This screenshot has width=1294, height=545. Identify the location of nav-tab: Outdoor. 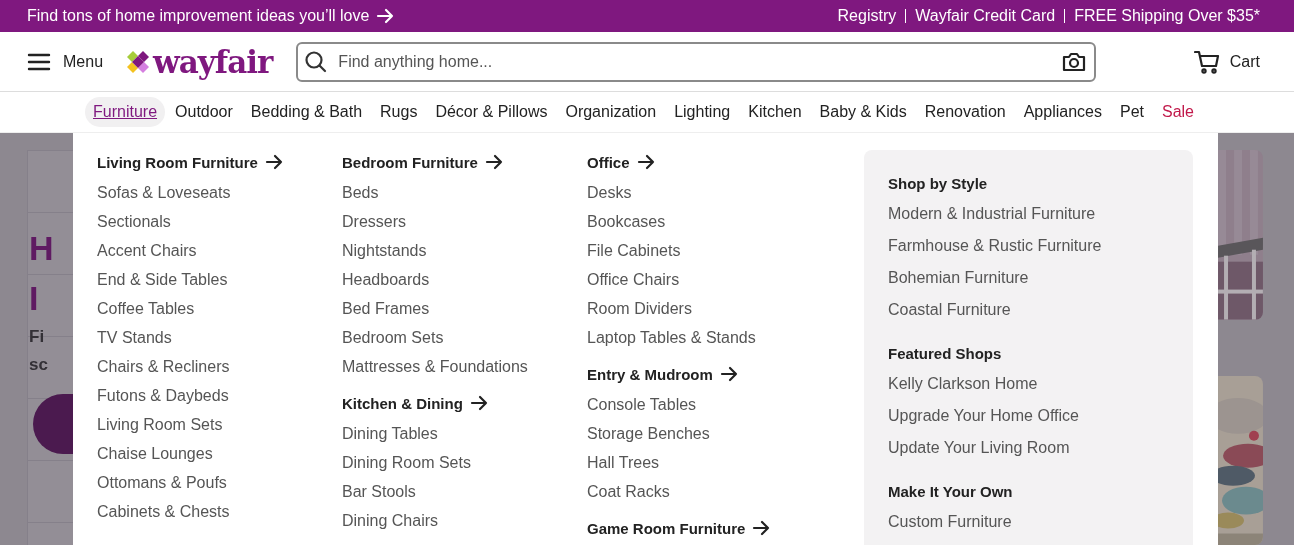
(204, 112).